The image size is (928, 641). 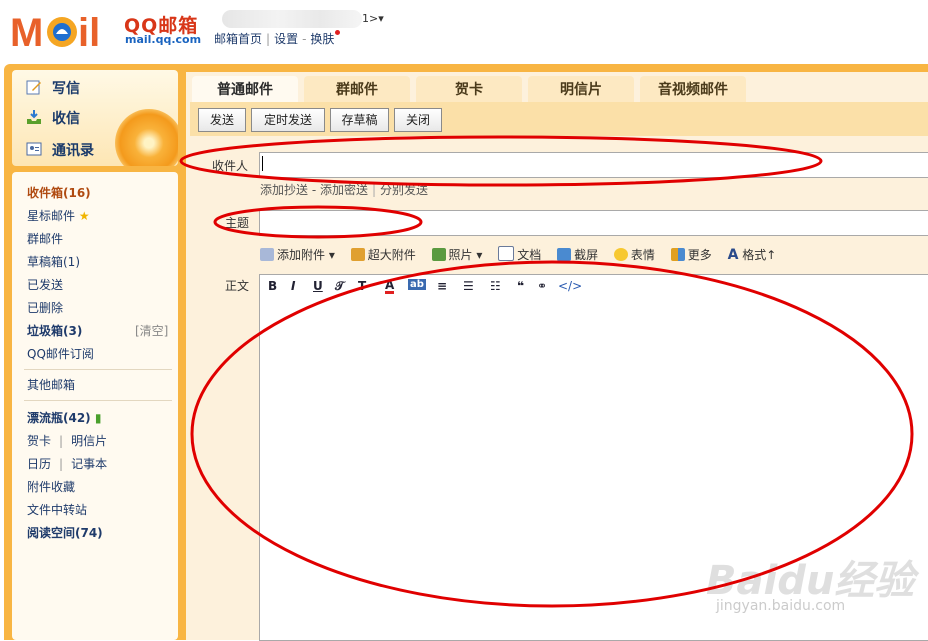 I want to click on sidebar-item-deleted: 已删除, so click(x=45, y=307).